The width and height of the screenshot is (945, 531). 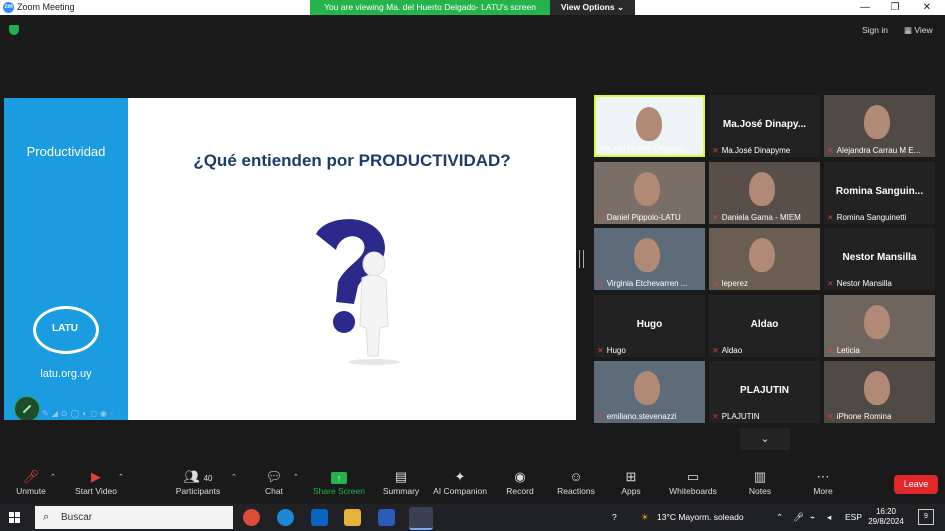 I want to click on participant-tile: Ma.José Dinapy... ⨯ Ma.José Dinapyme, so click(x=764, y=126).